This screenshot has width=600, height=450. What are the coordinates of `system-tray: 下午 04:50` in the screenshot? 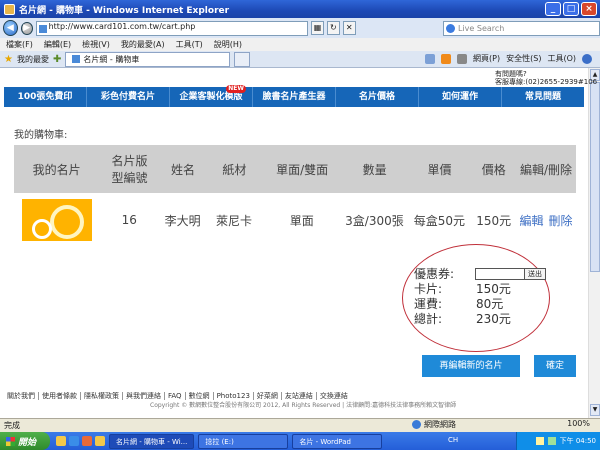 It's located at (558, 441).